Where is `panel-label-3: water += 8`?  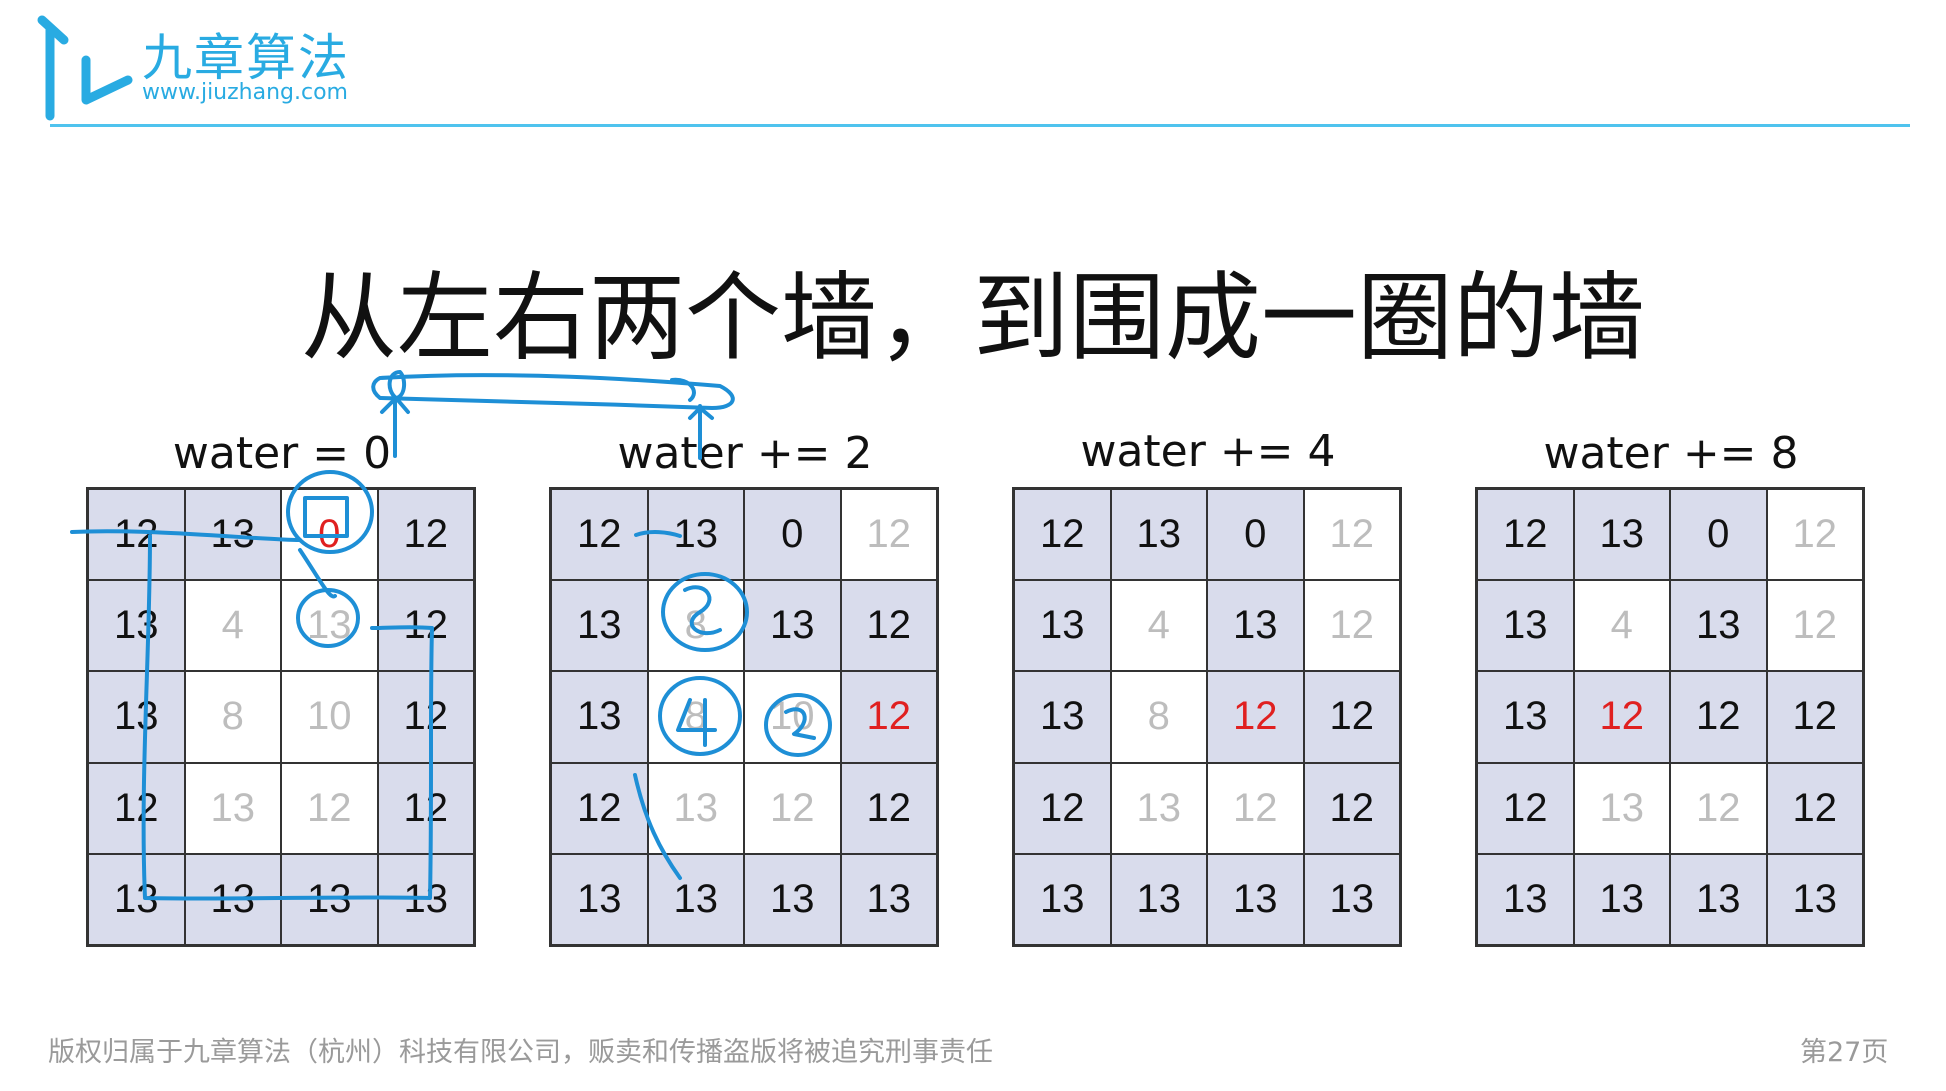
panel-label-3: water += 8 is located at coordinates (1671, 453).